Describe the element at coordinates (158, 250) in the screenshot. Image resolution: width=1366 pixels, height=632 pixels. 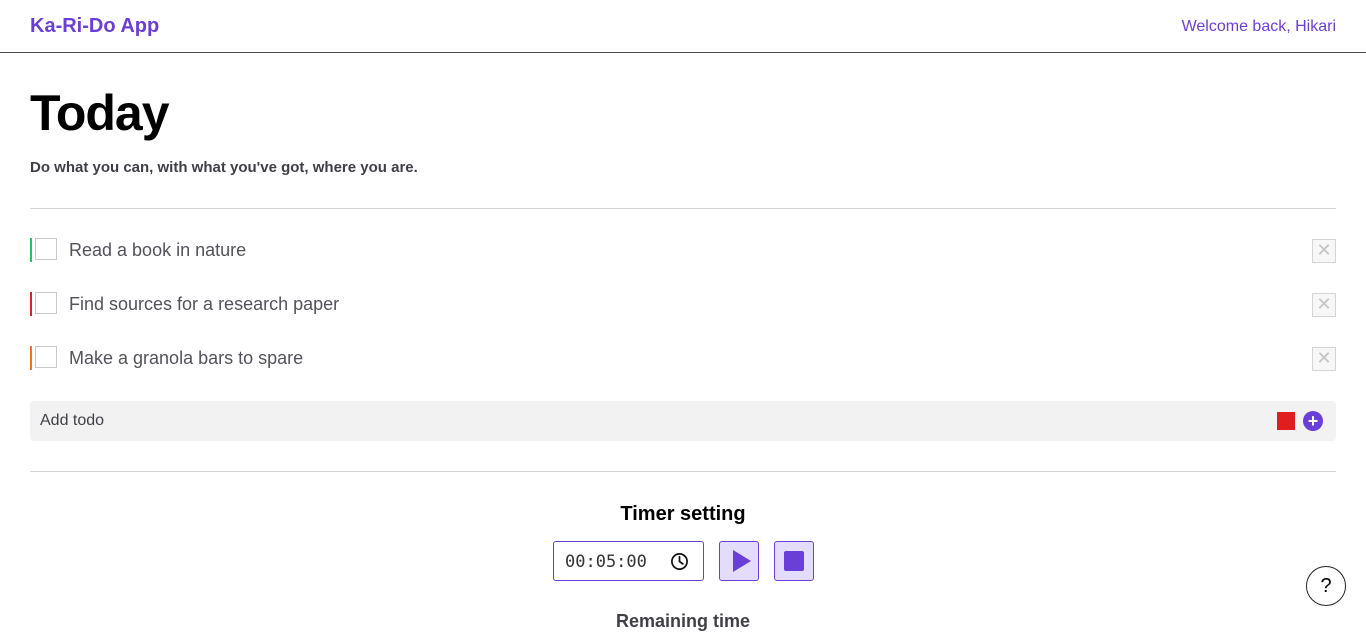
I see `todo-text: Read a book in nature` at that location.